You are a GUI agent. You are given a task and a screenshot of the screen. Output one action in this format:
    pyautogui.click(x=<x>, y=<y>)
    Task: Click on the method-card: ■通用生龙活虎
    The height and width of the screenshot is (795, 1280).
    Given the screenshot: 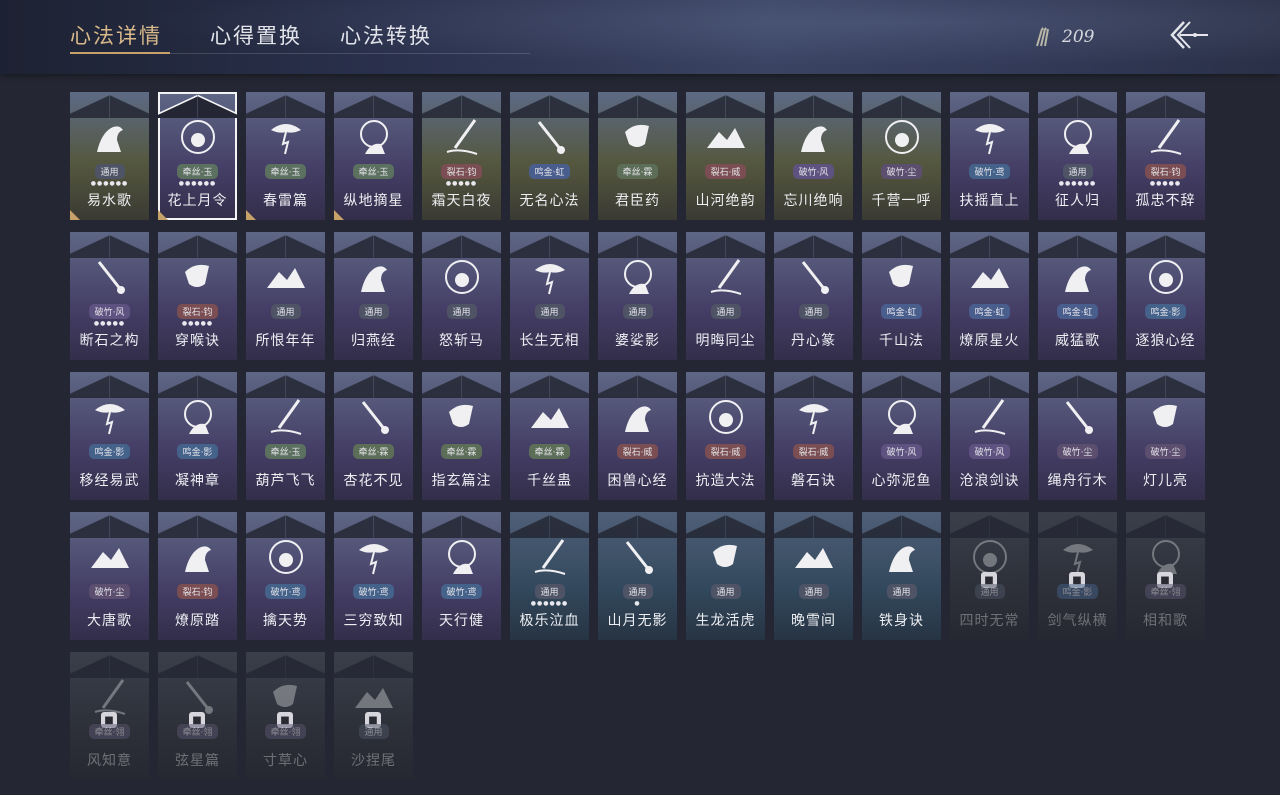 What is the action you would take?
    pyautogui.click(x=725, y=576)
    